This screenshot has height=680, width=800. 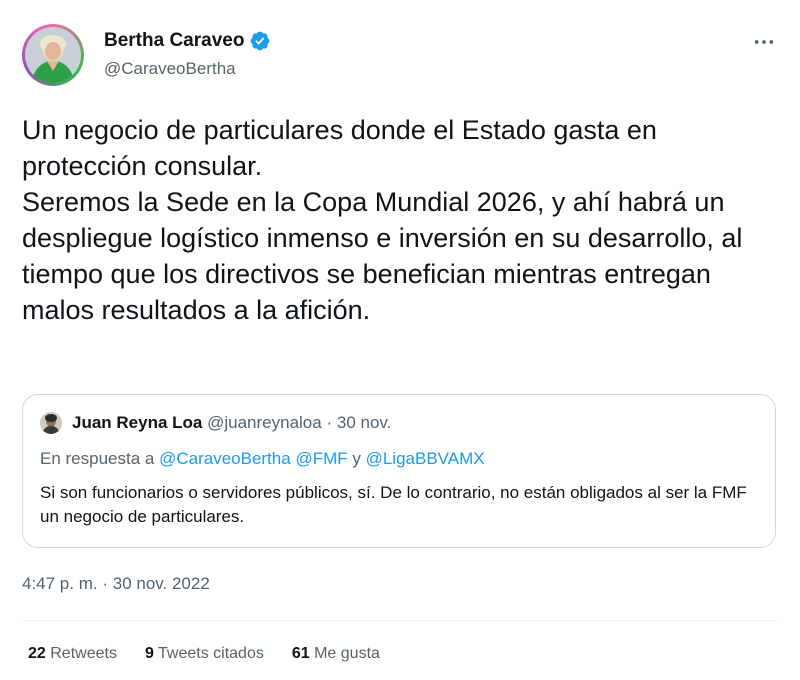 I want to click on reply-mention-link: @LigaBBVAMX, so click(x=425, y=458).